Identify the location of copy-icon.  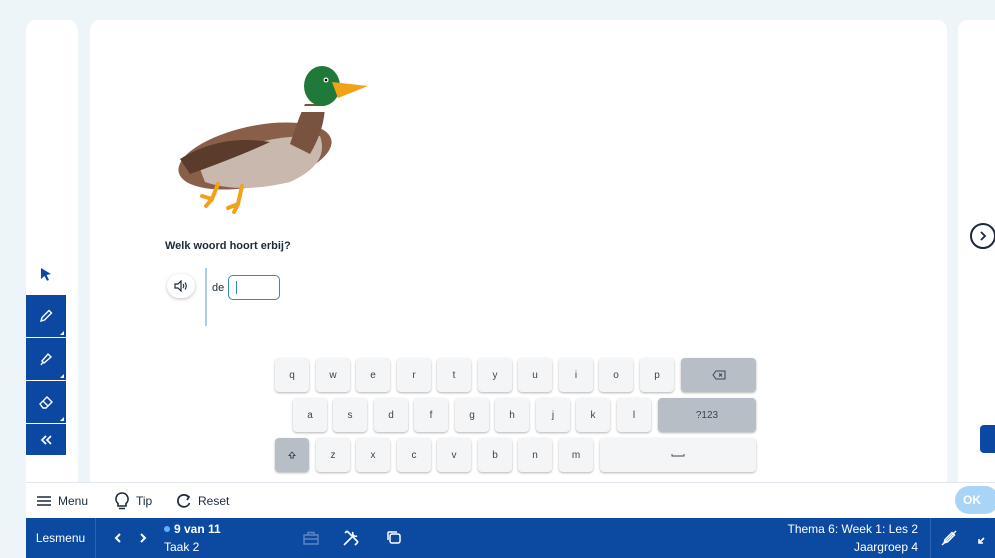
(394, 537).